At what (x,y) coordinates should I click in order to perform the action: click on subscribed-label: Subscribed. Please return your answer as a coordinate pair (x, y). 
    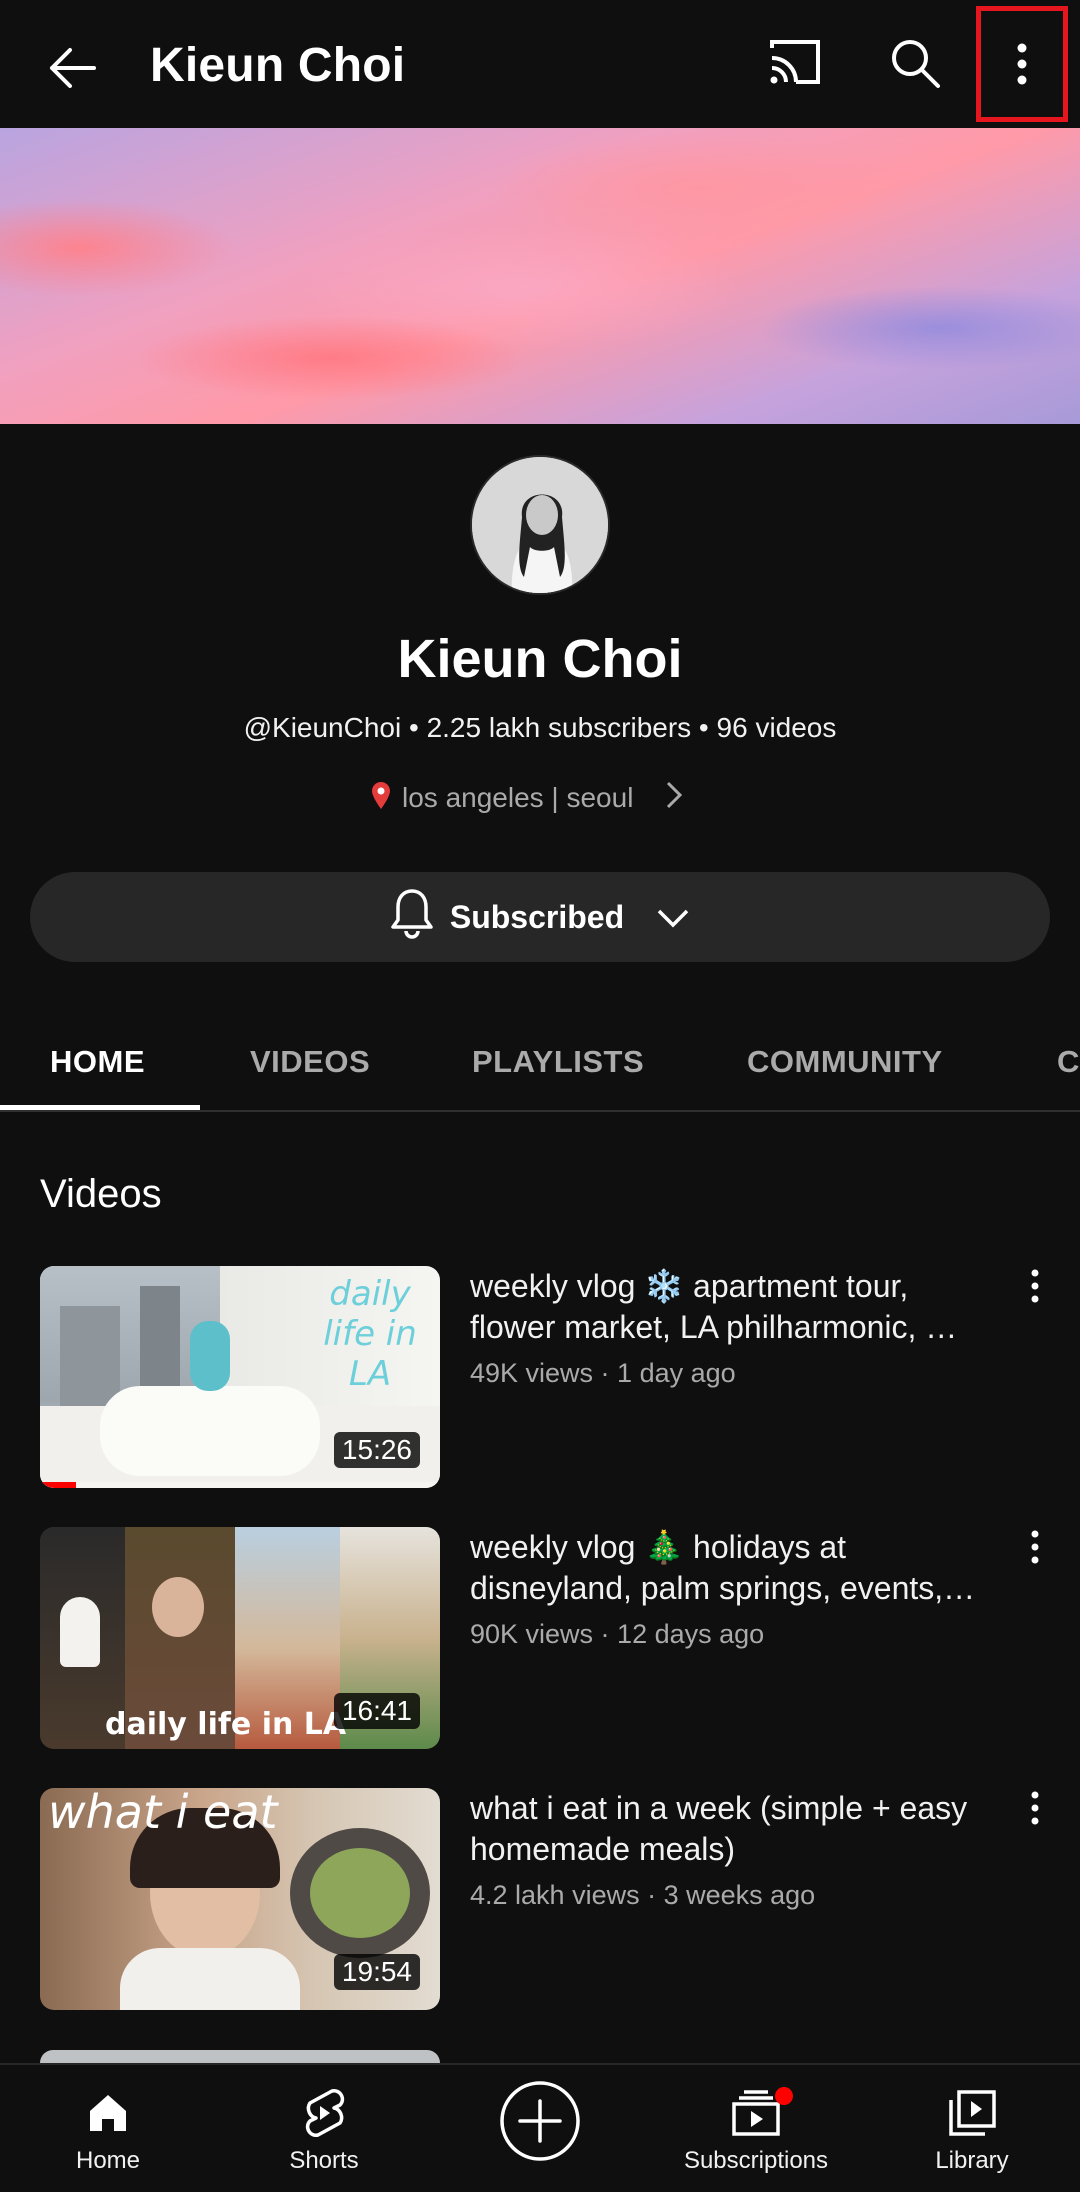
    Looking at the image, I should click on (537, 916).